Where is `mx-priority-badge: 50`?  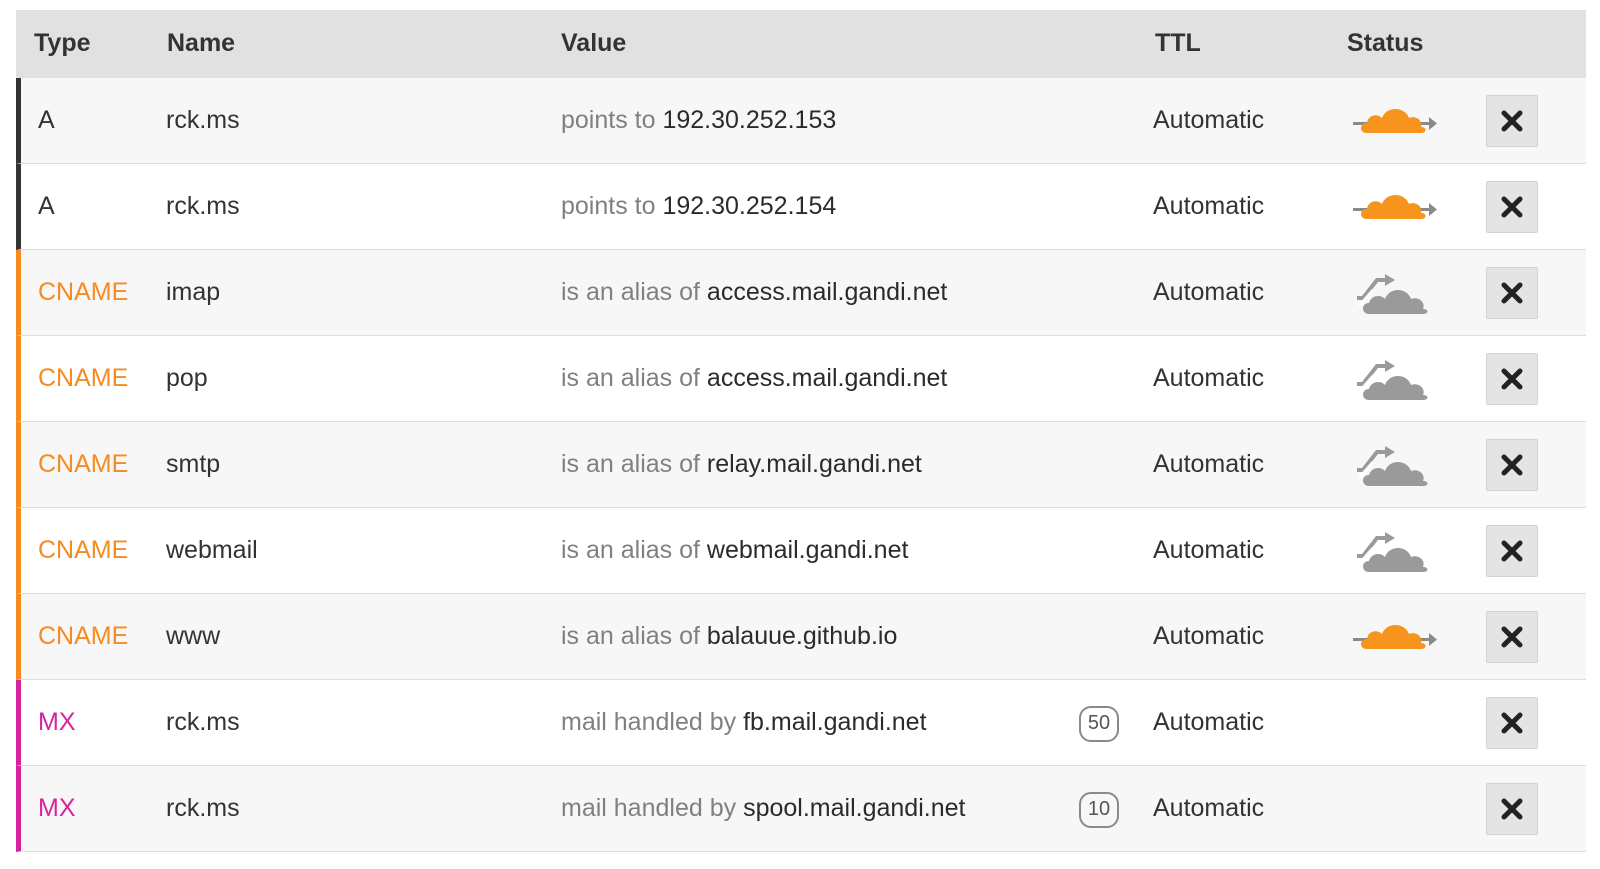 mx-priority-badge: 50 is located at coordinates (1099, 724).